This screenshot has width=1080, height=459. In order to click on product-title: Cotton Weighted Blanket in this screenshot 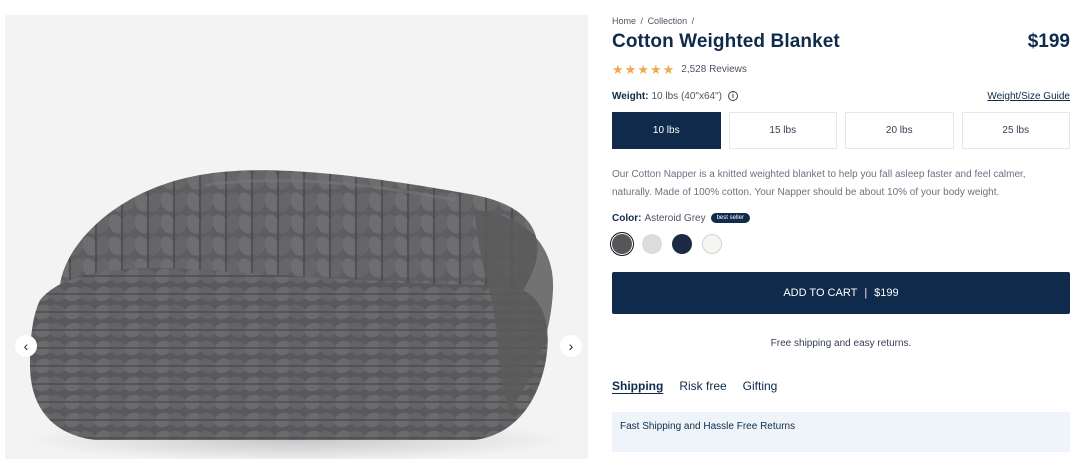, I will do `click(726, 41)`.